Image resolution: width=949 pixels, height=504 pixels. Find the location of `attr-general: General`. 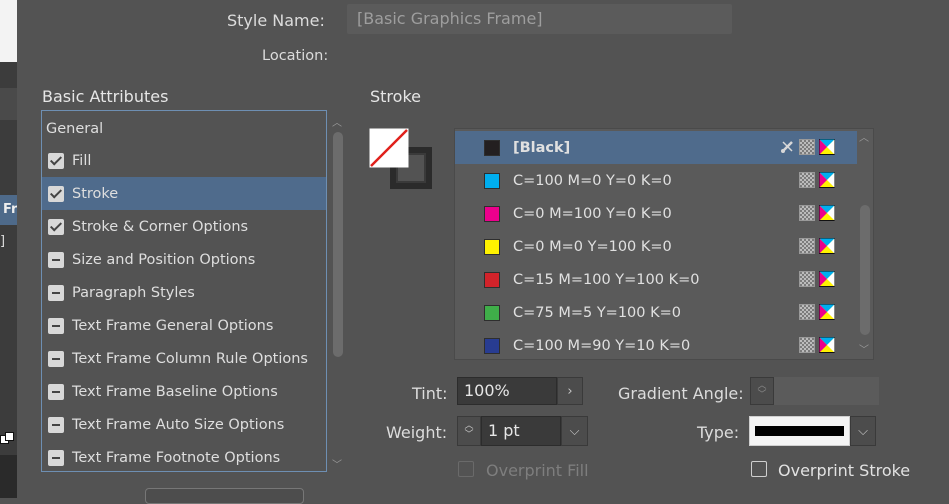

attr-general: General is located at coordinates (184, 128).